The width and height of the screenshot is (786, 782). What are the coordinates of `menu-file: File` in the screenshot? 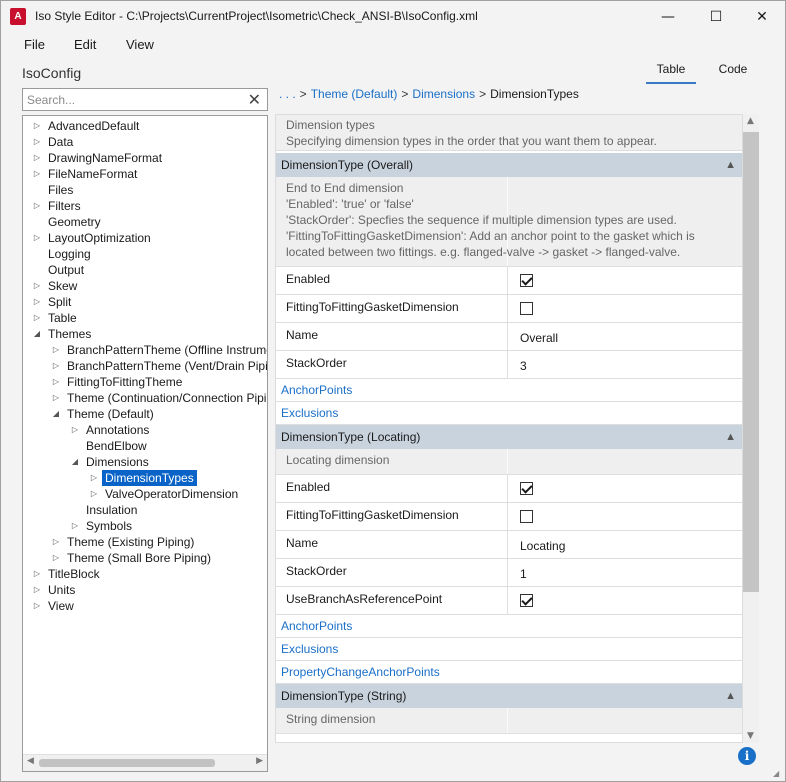 It's located at (34, 44).